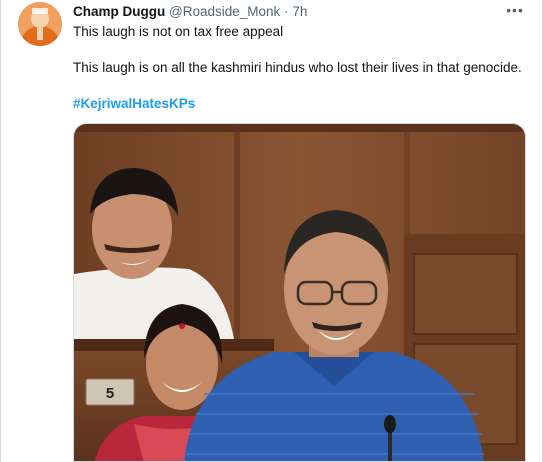  What do you see at coordinates (224, 11) in the screenshot?
I see `author-handle: @Roadside_Monk` at bounding box center [224, 11].